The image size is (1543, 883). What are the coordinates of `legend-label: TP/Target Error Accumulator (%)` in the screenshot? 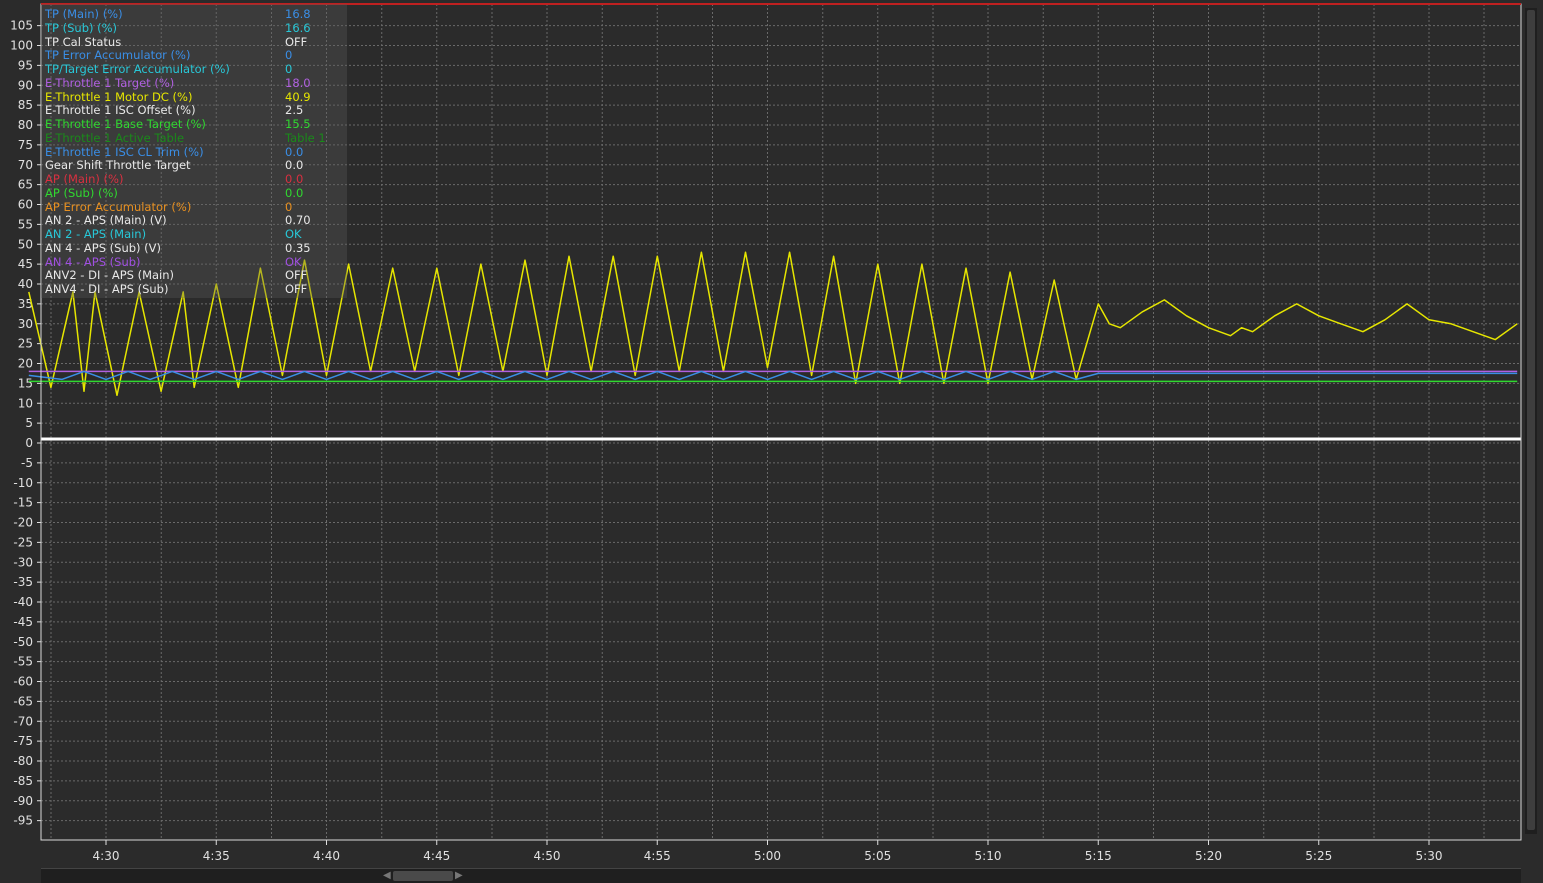 It's located at (137, 69).